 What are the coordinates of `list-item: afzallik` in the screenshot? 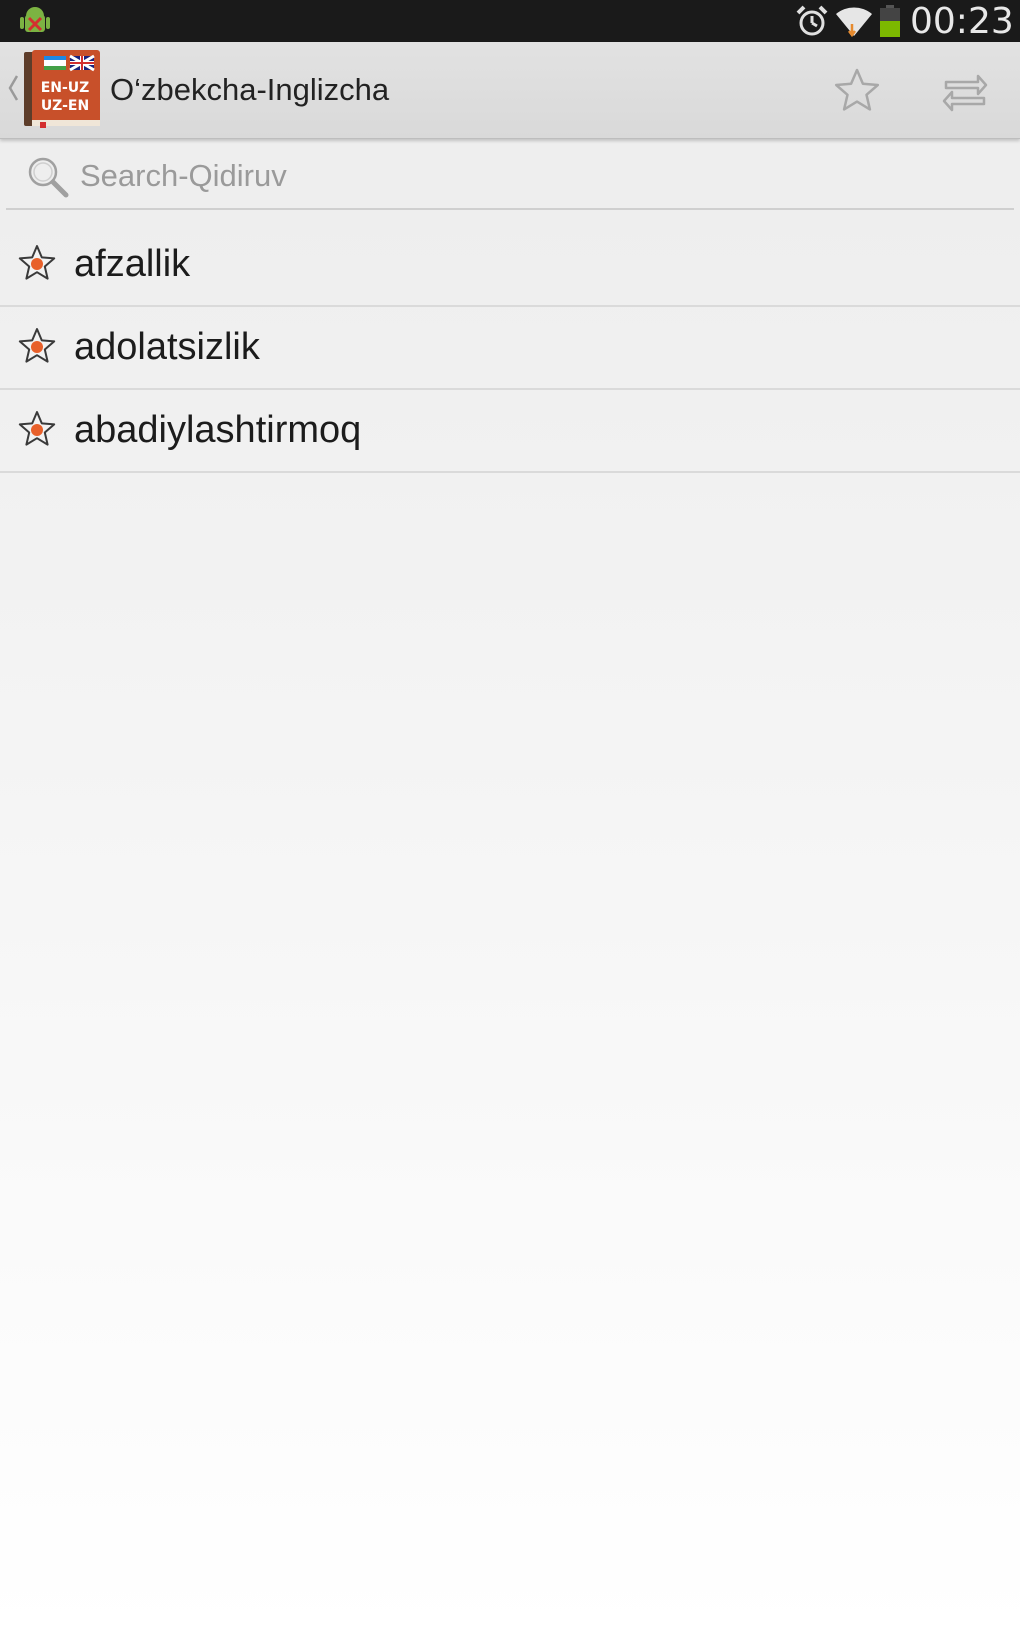 It's located at (510, 265).